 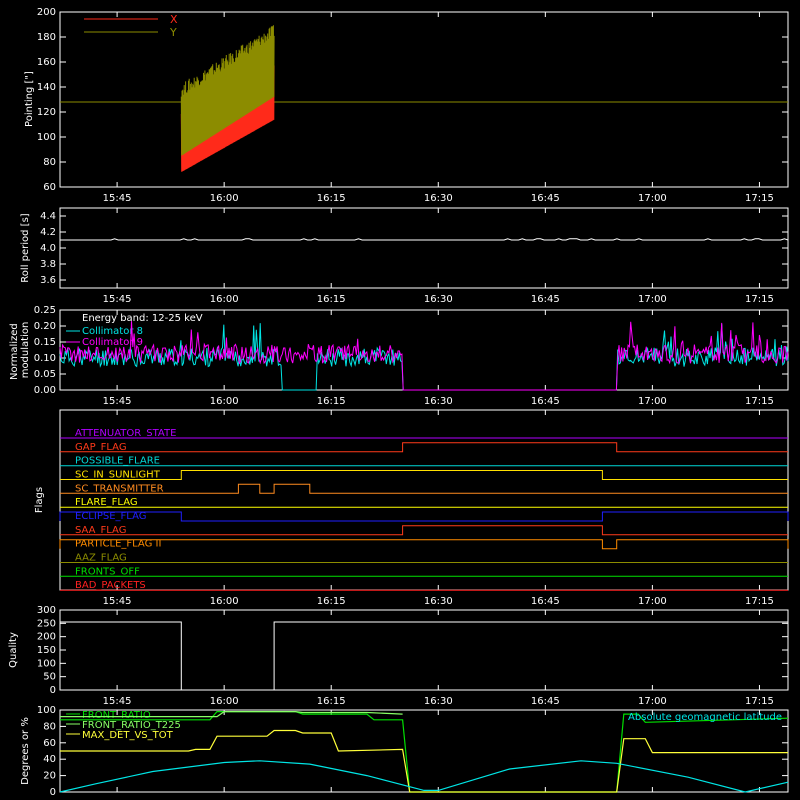 What do you see at coordinates (174, 19) in the screenshot?
I see `legend-label-x: X` at bounding box center [174, 19].